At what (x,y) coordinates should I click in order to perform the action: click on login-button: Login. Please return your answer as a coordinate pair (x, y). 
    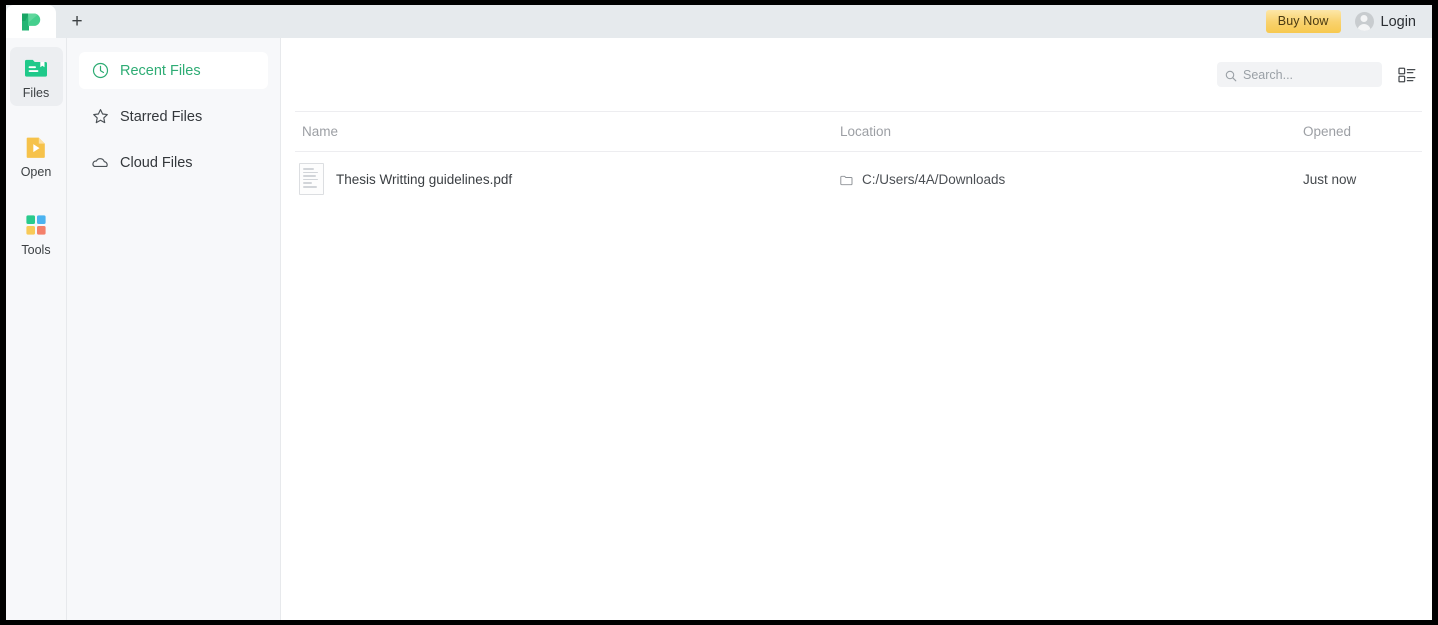
    Looking at the image, I should click on (1385, 21).